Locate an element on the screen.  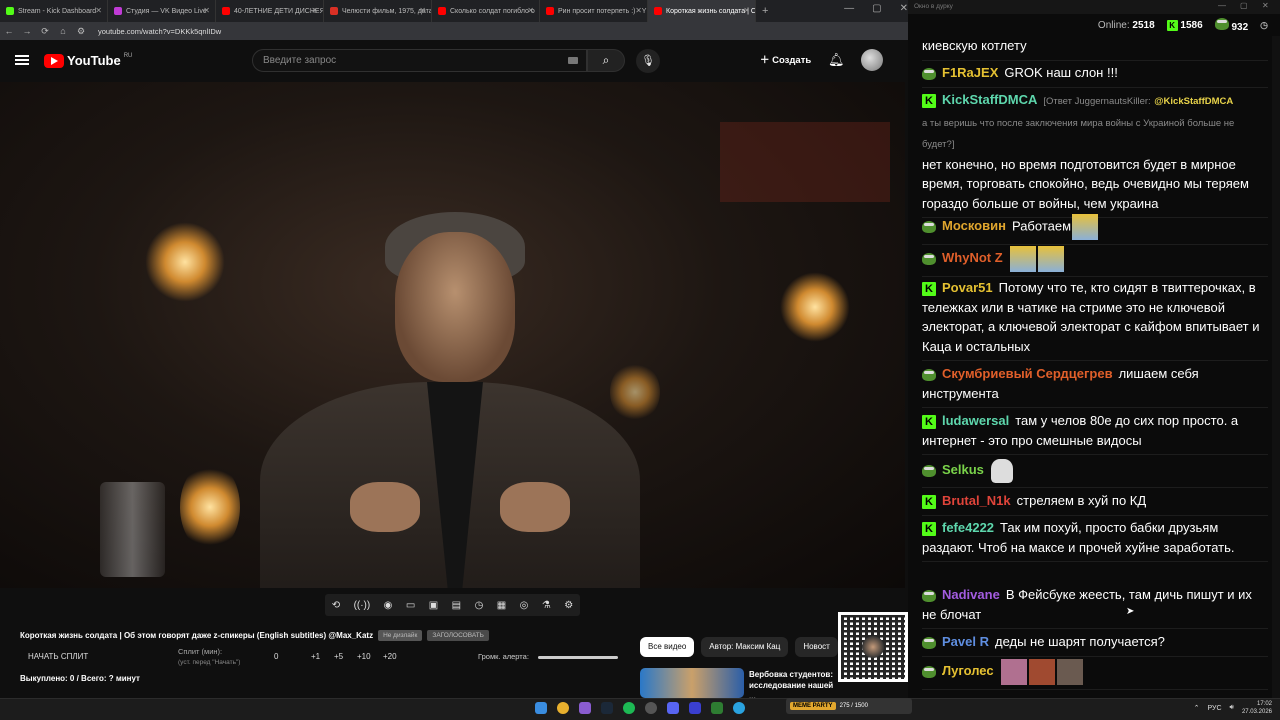
chat-username: Московин is located at coordinates (974, 225).